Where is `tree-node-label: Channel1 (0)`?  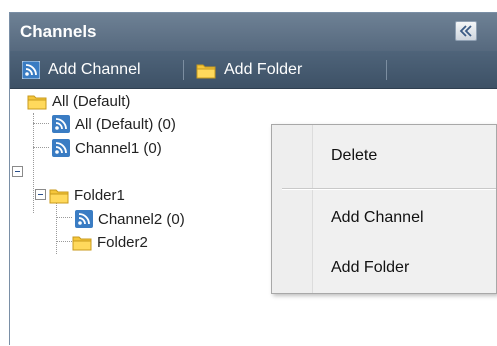 tree-node-label: Channel1 (0) is located at coordinates (118, 148).